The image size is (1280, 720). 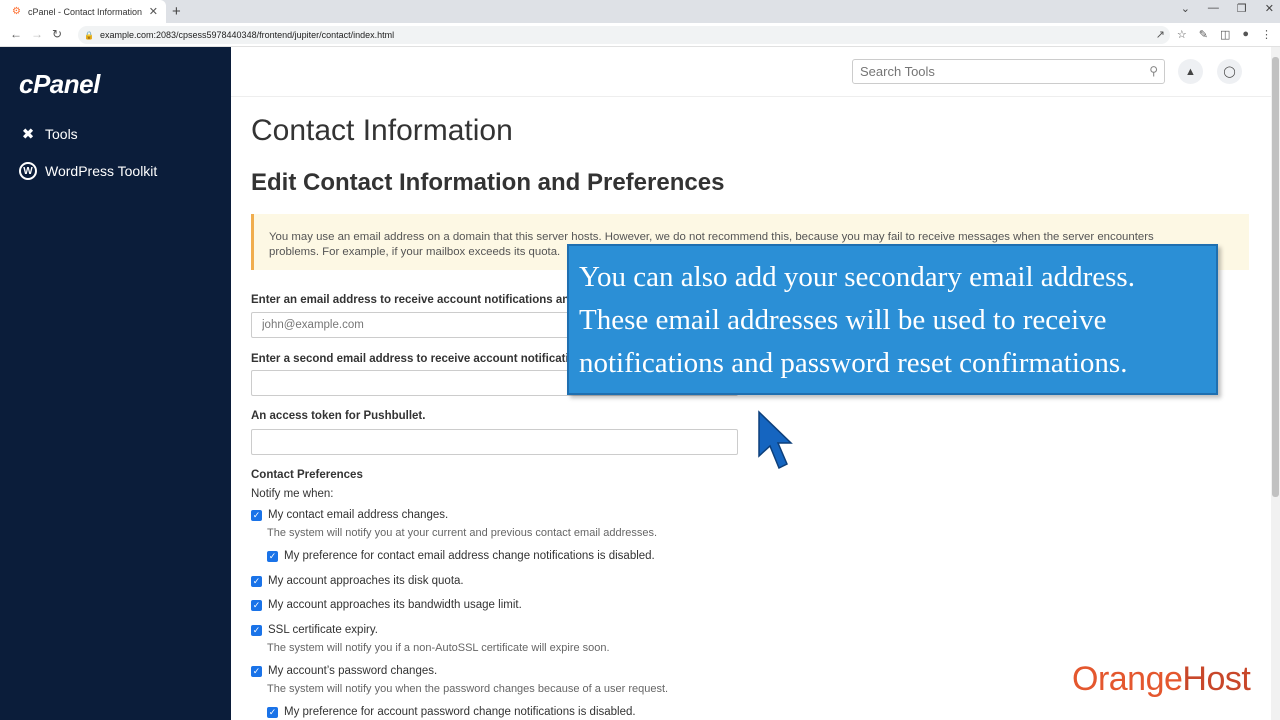 I want to click on page-scrollbar, so click(x=1275, y=383).